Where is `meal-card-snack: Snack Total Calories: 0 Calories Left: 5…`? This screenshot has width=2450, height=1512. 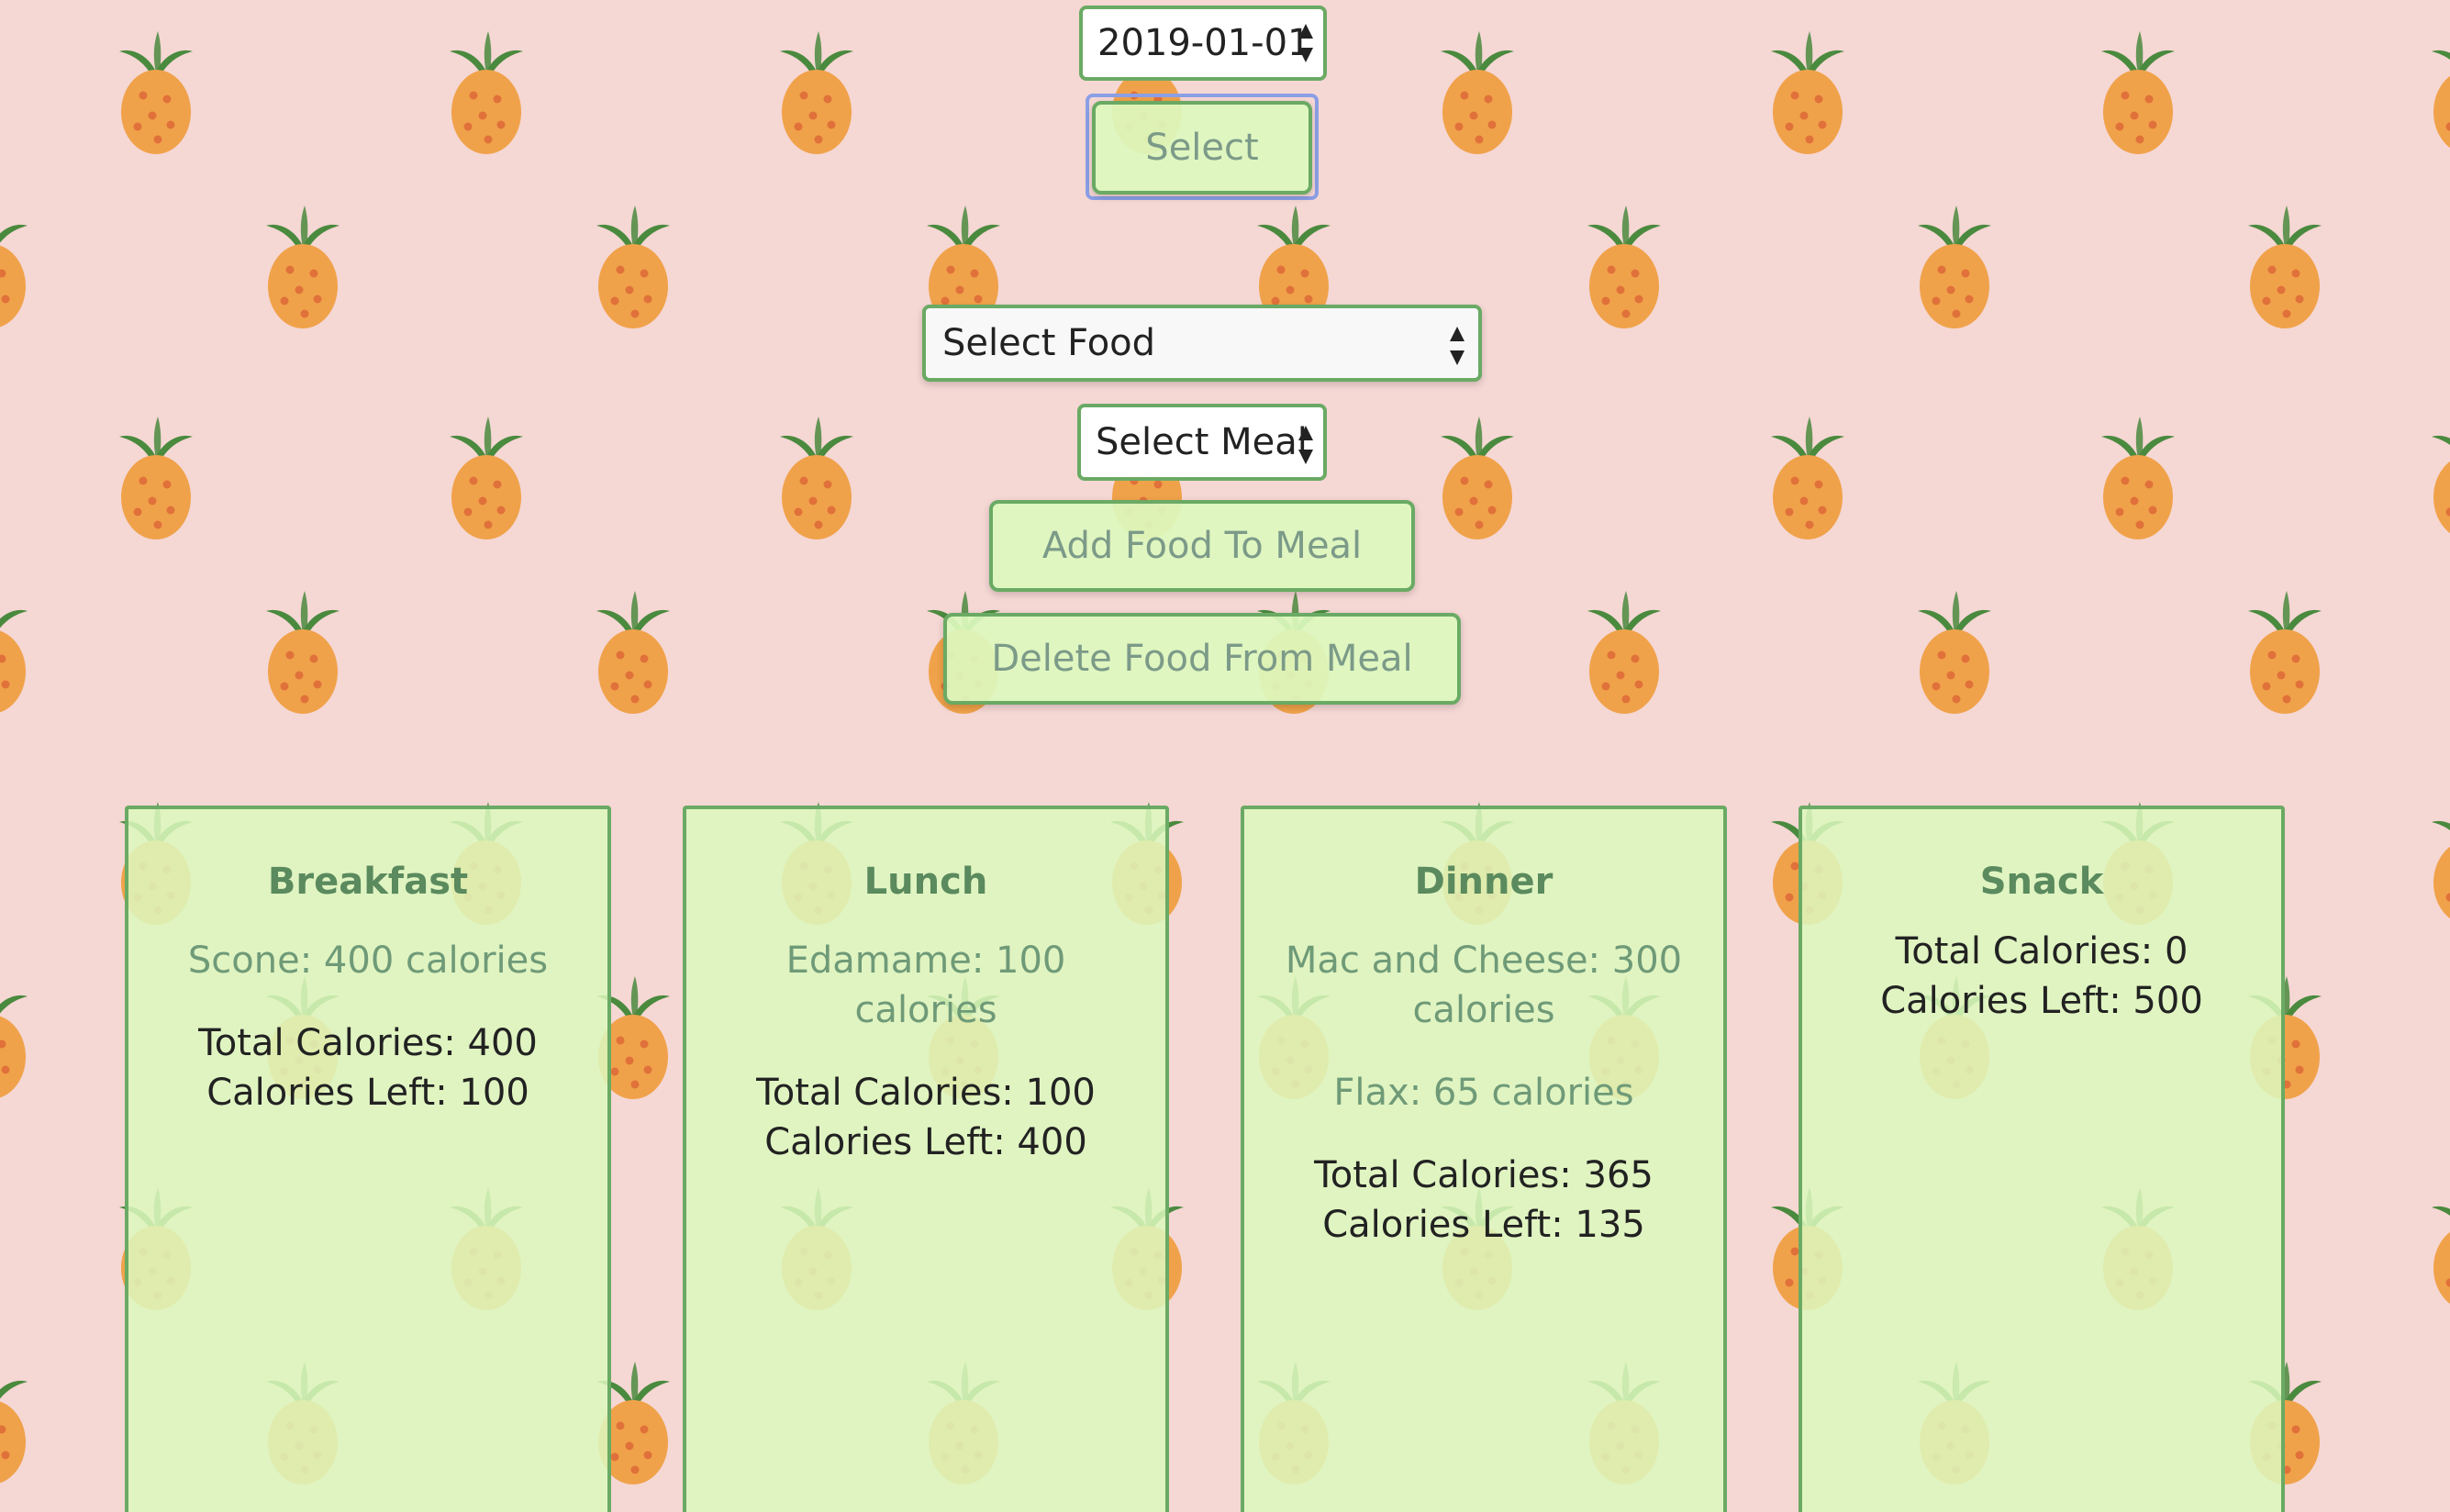 meal-card-snack: Snack Total Calories: 0 Calories Left: 5… is located at coordinates (2042, 1159).